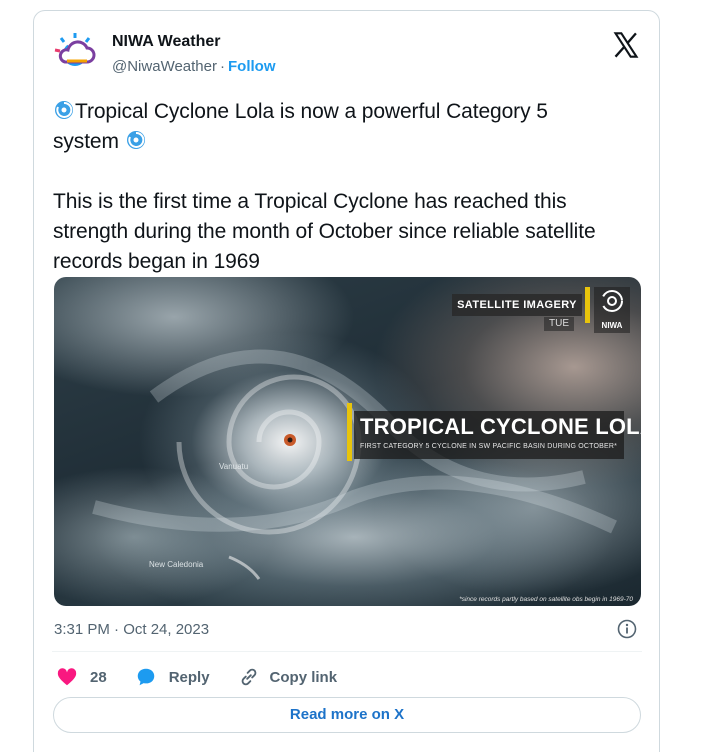 Image resolution: width=720 pixels, height=752 pixels. I want to click on niwa-watermark-logo: NIWA, so click(612, 310).